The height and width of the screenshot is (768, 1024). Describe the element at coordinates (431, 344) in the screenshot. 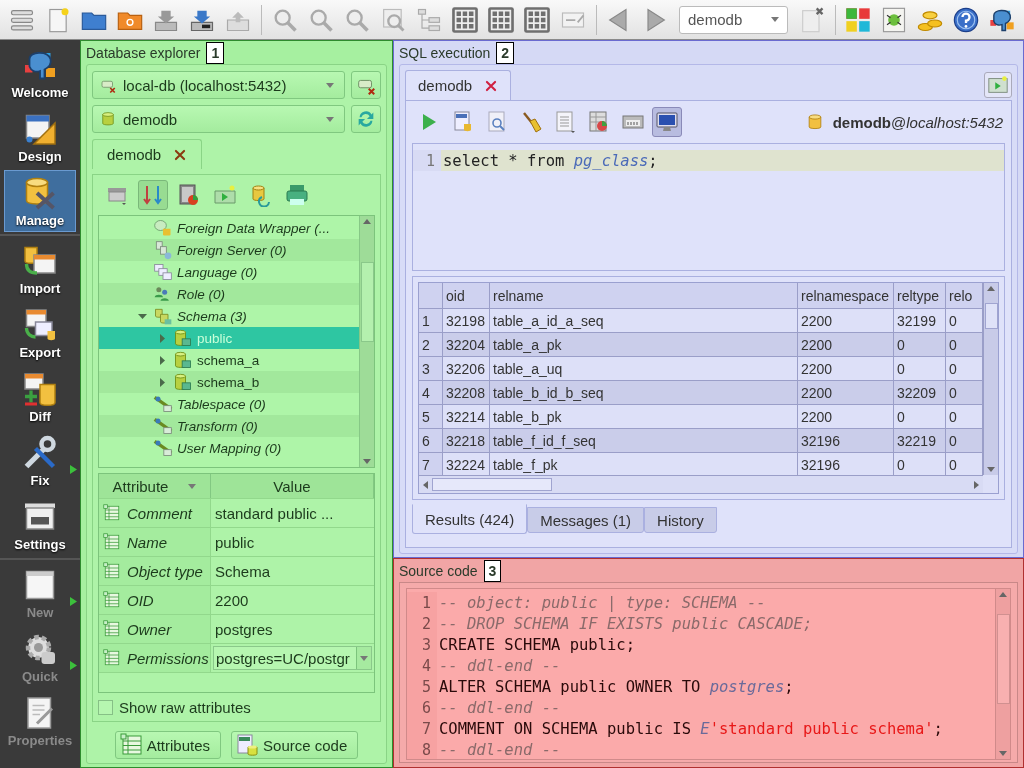

I see `row-number: 2` at that location.